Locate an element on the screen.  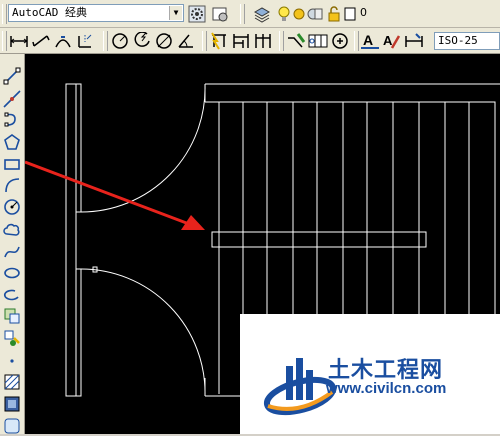
diameter-dimension-button is located at coordinates (164, 41).